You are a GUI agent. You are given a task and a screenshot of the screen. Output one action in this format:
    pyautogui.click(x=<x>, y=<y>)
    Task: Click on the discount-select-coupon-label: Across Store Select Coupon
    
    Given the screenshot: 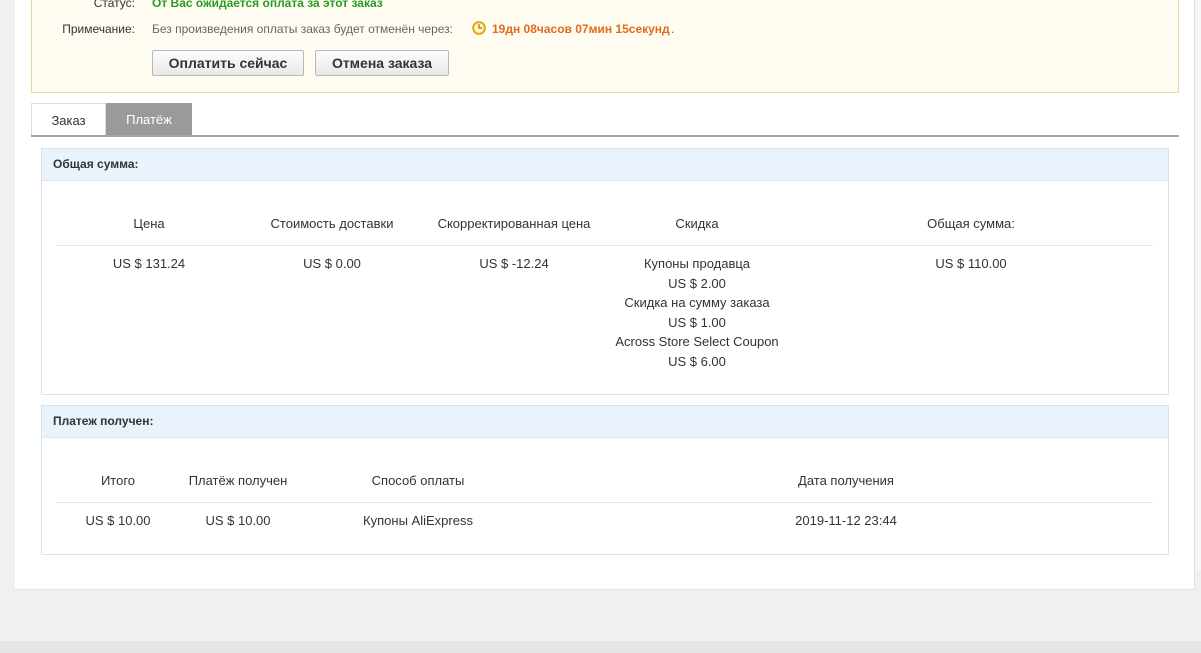 What is the action you would take?
    pyautogui.click(x=697, y=341)
    